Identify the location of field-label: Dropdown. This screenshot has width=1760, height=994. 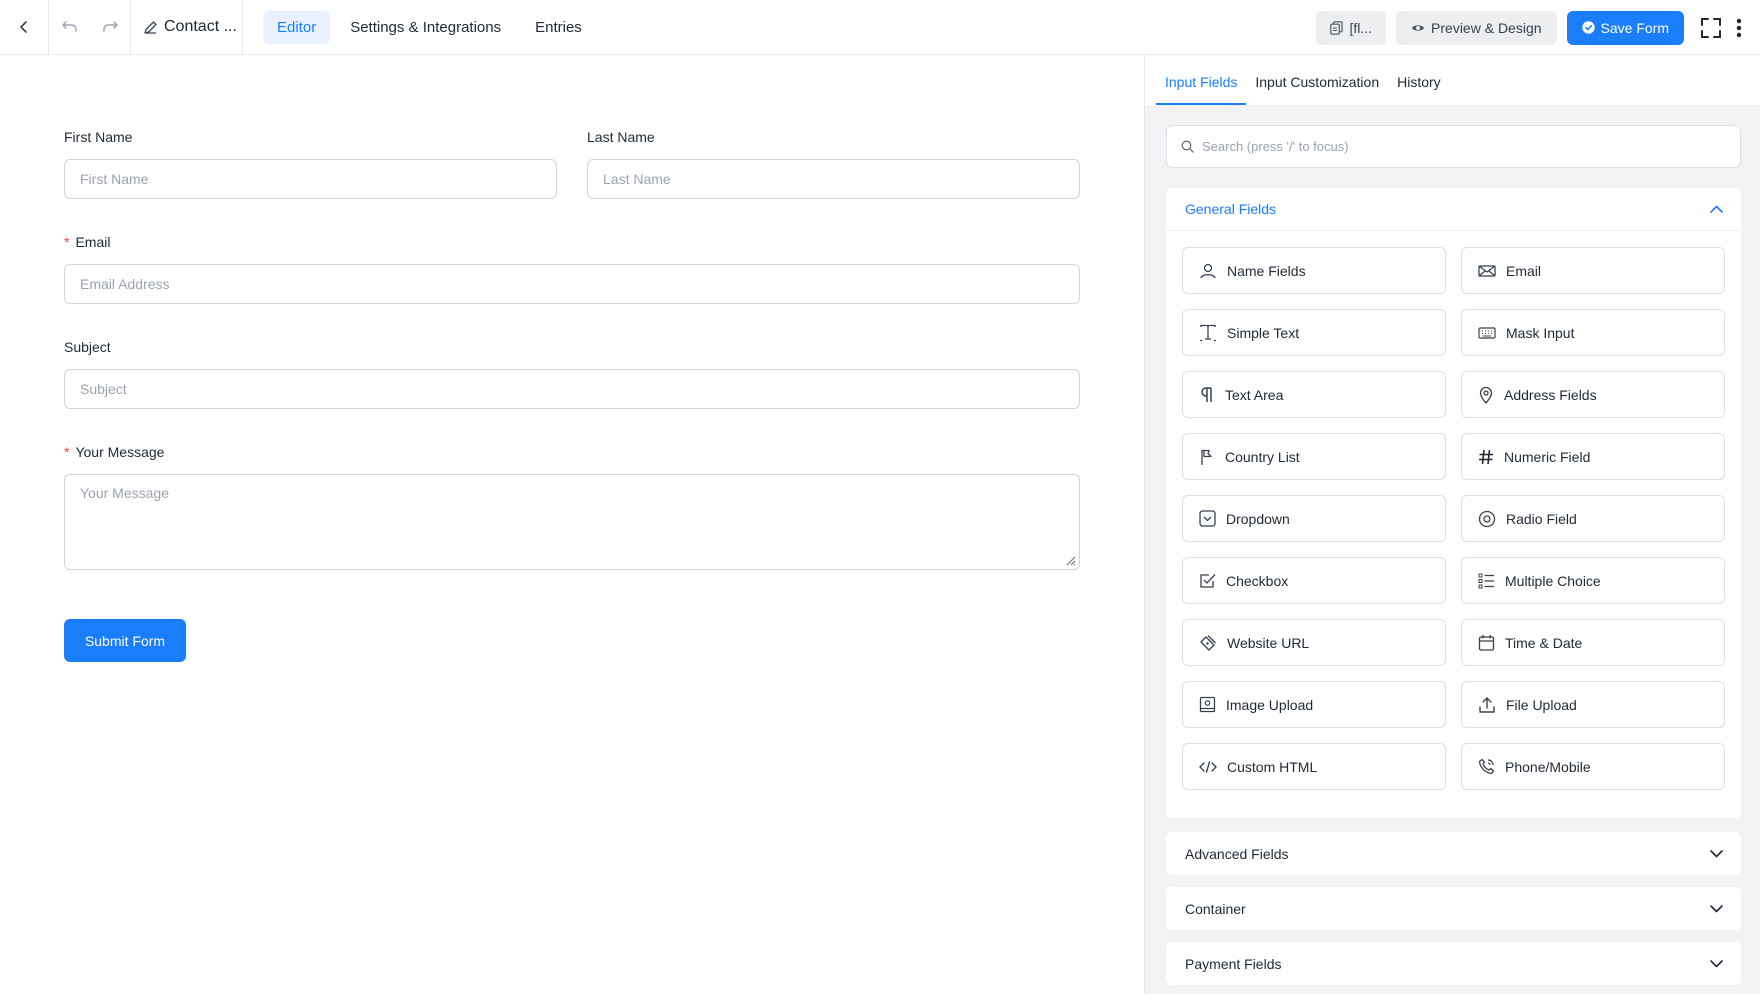
(1258, 518).